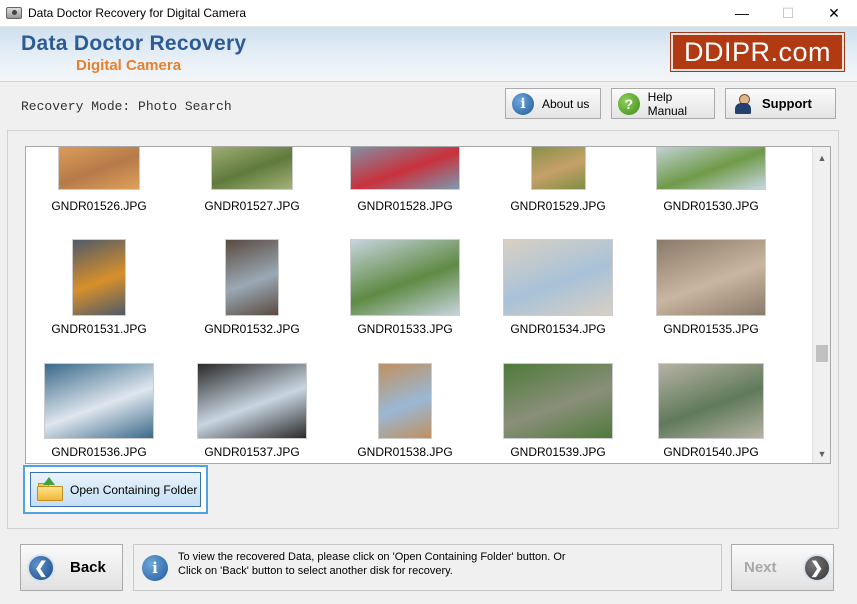 The width and height of the screenshot is (857, 604). Describe the element at coordinates (711, 206) in the screenshot. I see `photo-filename: GNDR01530.JPG` at that location.